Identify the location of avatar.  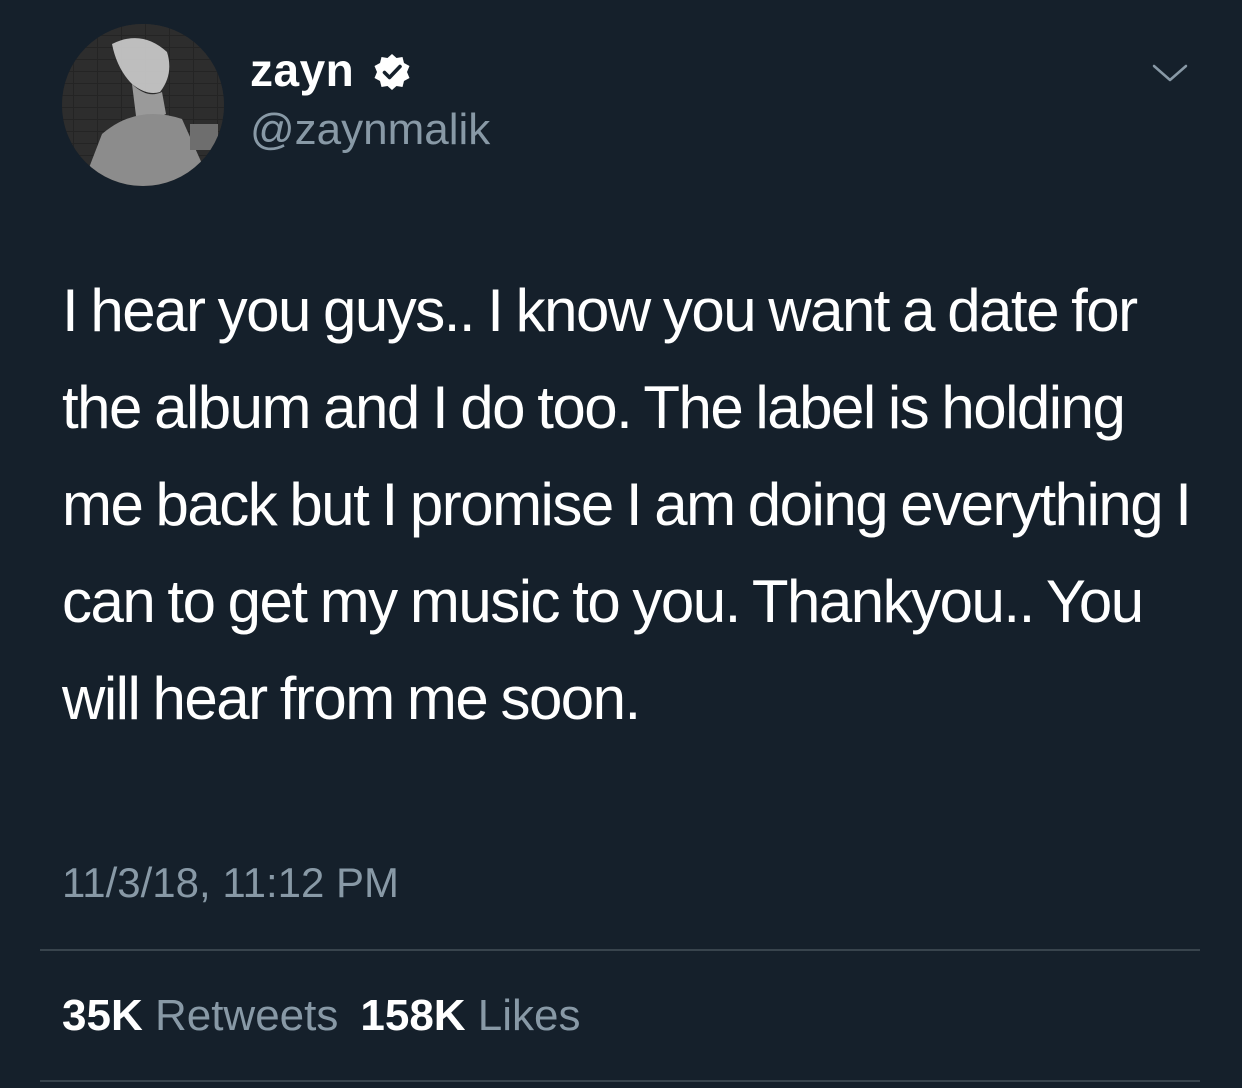
(143, 105).